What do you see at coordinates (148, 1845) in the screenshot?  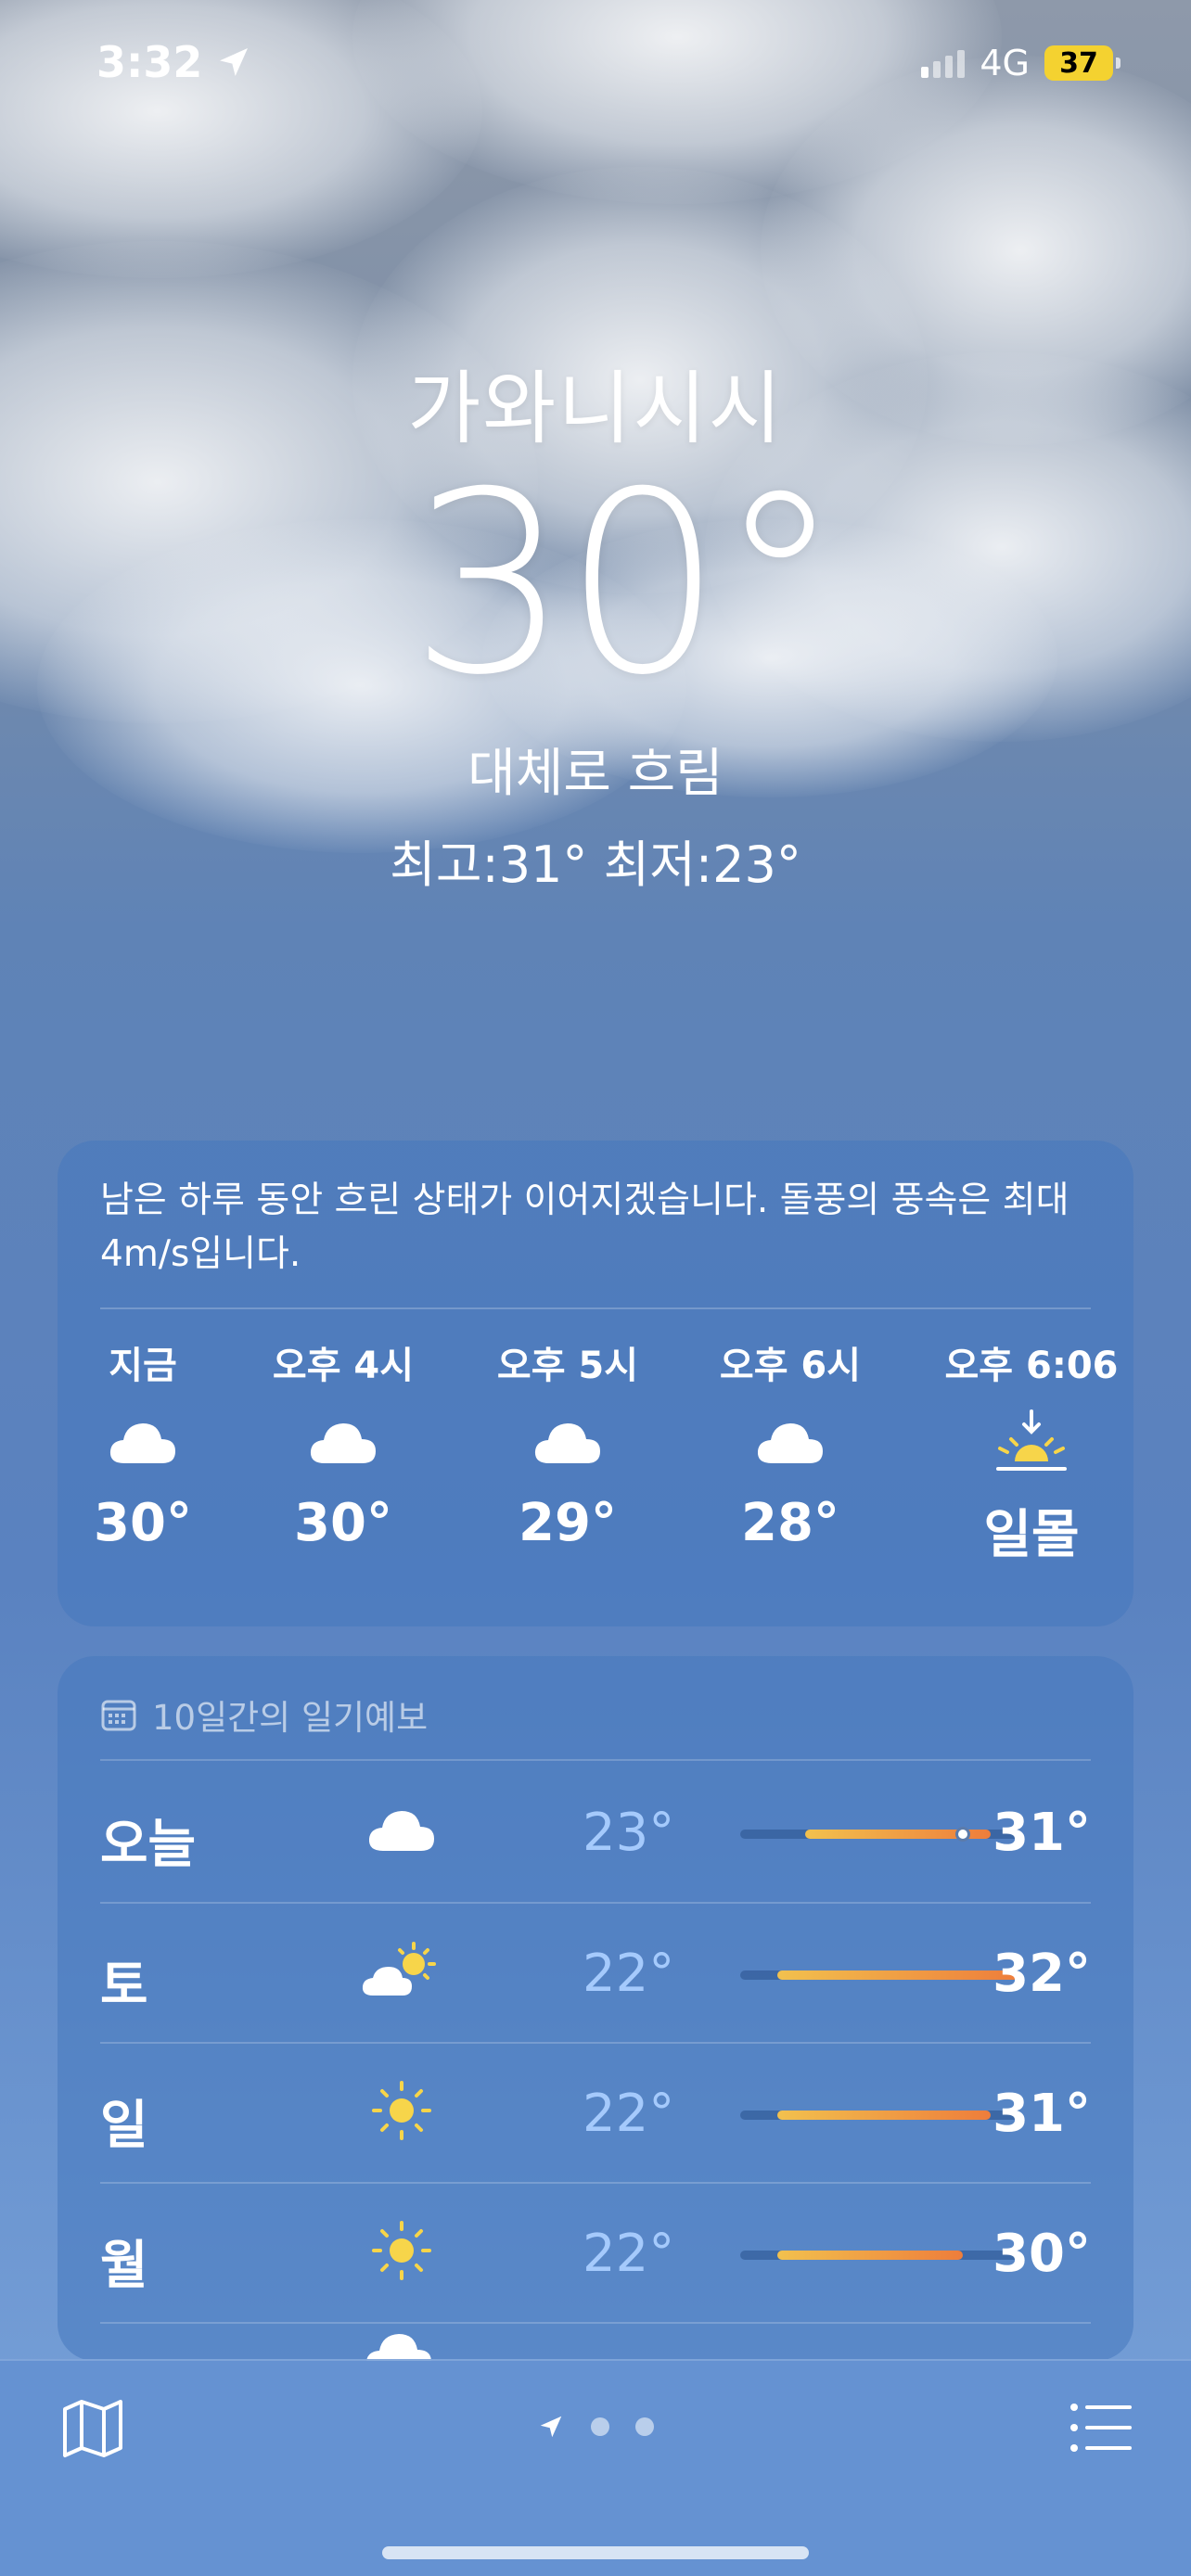 I see `day-label: 오늘` at bounding box center [148, 1845].